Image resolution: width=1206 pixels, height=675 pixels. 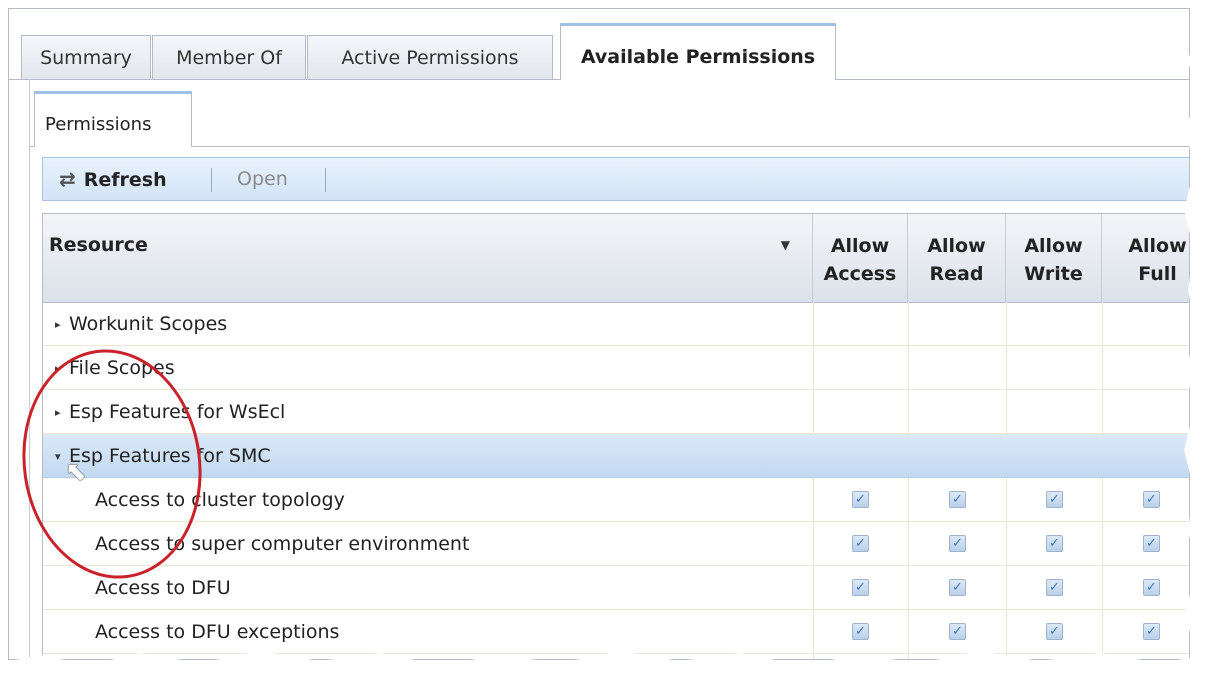 What do you see at coordinates (76, 472) in the screenshot?
I see `mouse-pointer-icon: ⬉` at bounding box center [76, 472].